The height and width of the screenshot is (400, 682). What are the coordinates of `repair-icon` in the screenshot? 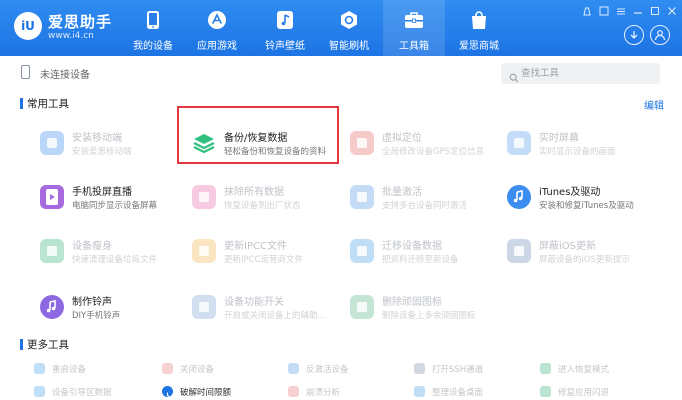 It's located at (545, 391).